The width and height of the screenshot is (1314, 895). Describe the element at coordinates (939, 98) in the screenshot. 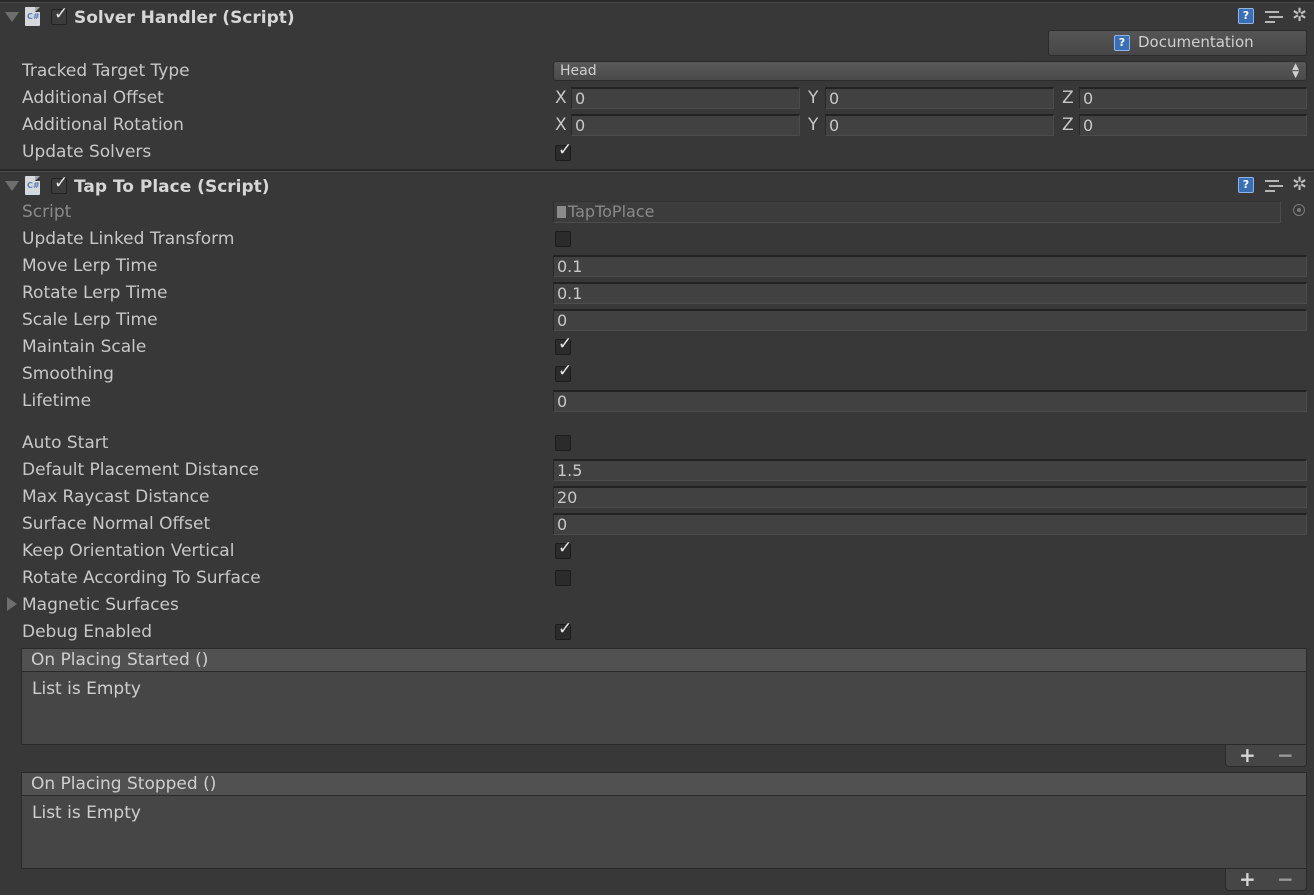

I see `offset-y-field: 0` at that location.